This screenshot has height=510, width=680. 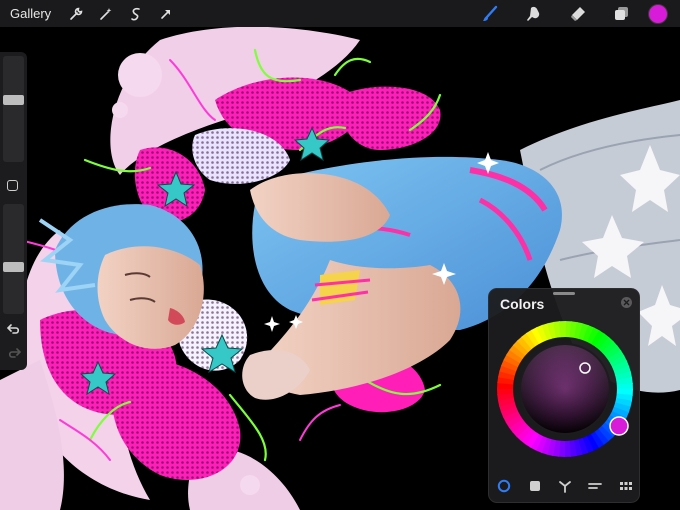 I want to click on brush-size-slider, so click(x=13, y=109).